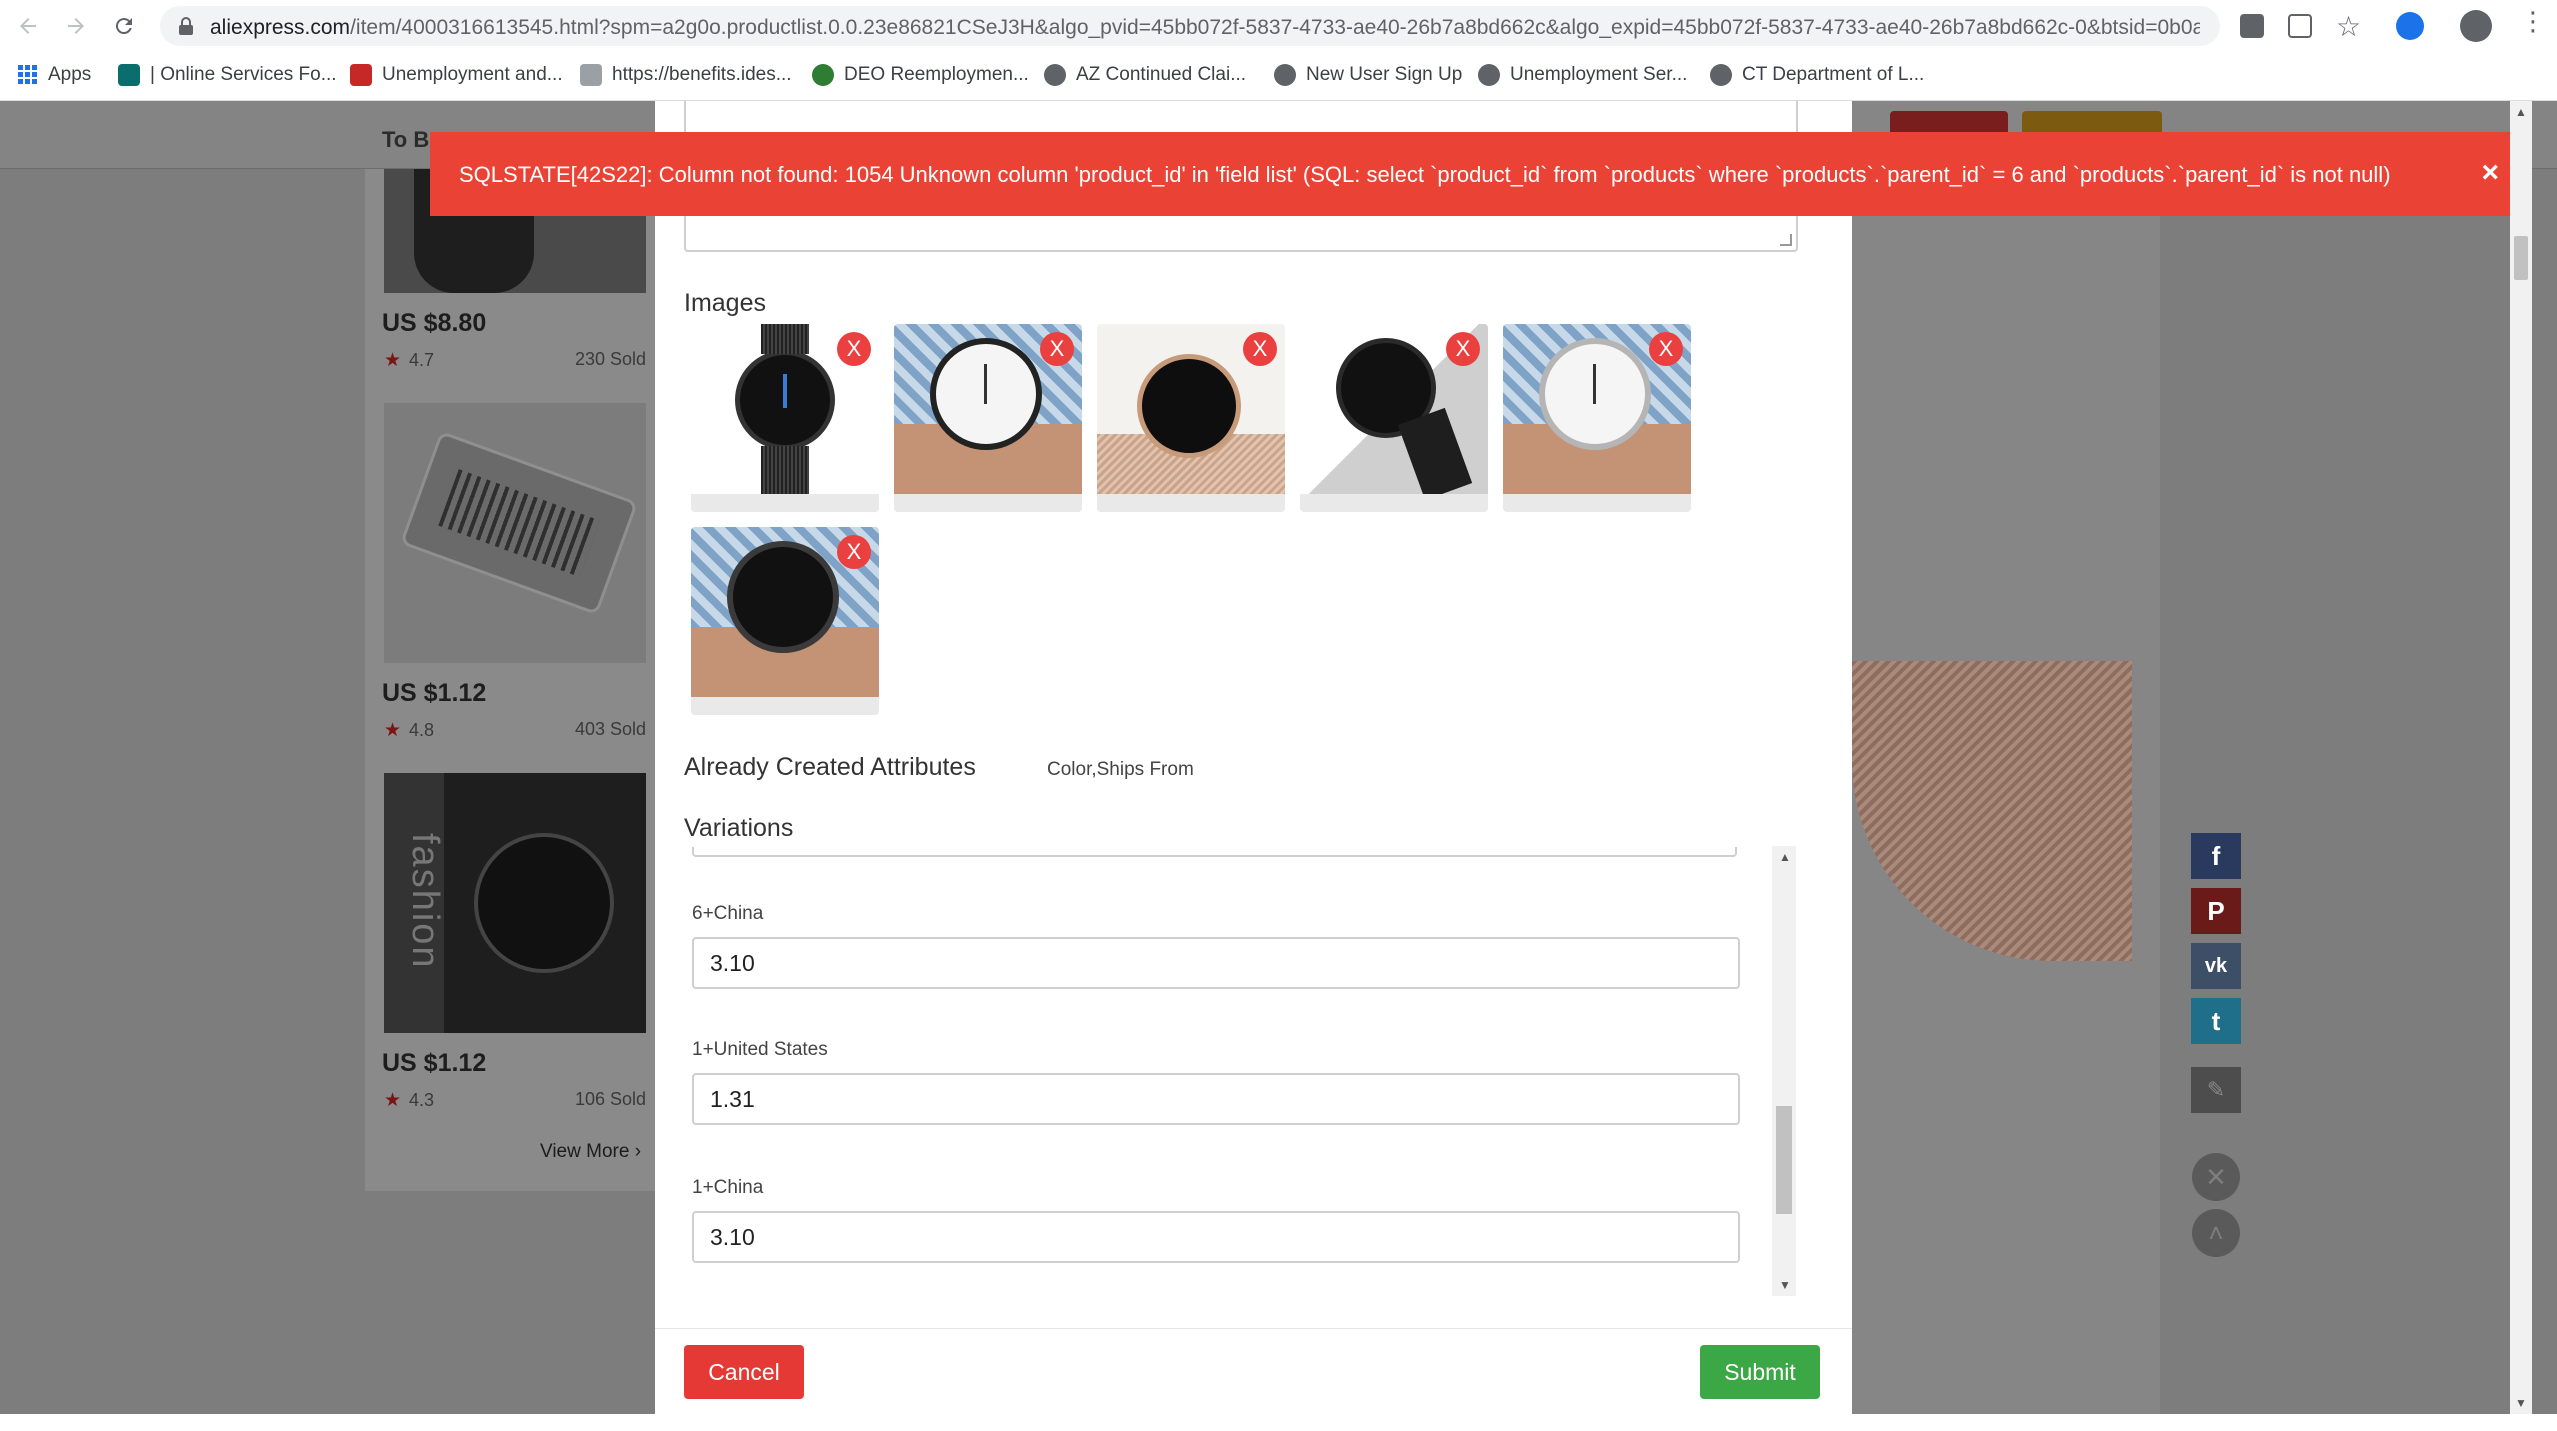  What do you see at coordinates (28, 26) in the screenshot?
I see `back-button` at bounding box center [28, 26].